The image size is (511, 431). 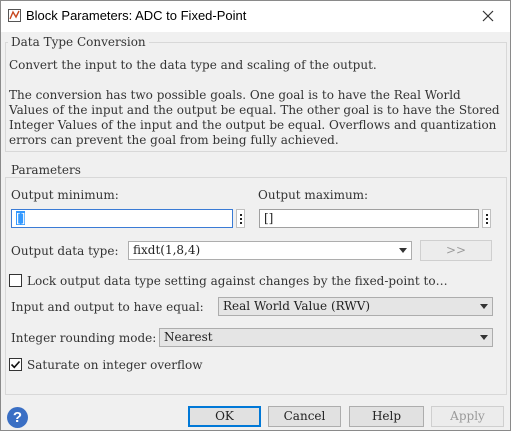 What do you see at coordinates (136, 15) in the screenshot?
I see `window-title: Block Parameters: ADC to Fixed-Point` at bounding box center [136, 15].